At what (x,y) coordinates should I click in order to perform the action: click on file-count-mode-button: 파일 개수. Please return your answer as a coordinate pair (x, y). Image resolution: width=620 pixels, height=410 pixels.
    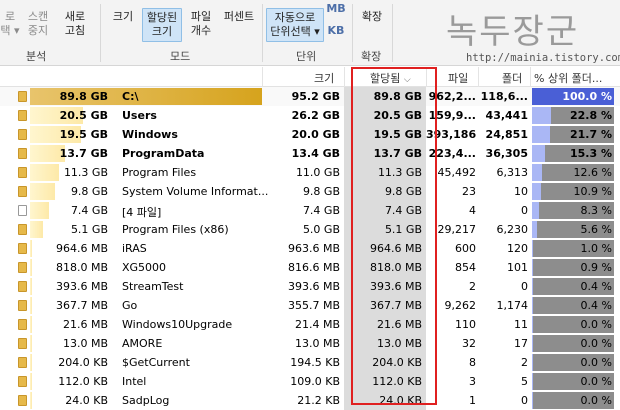
    Looking at the image, I should click on (201, 24).